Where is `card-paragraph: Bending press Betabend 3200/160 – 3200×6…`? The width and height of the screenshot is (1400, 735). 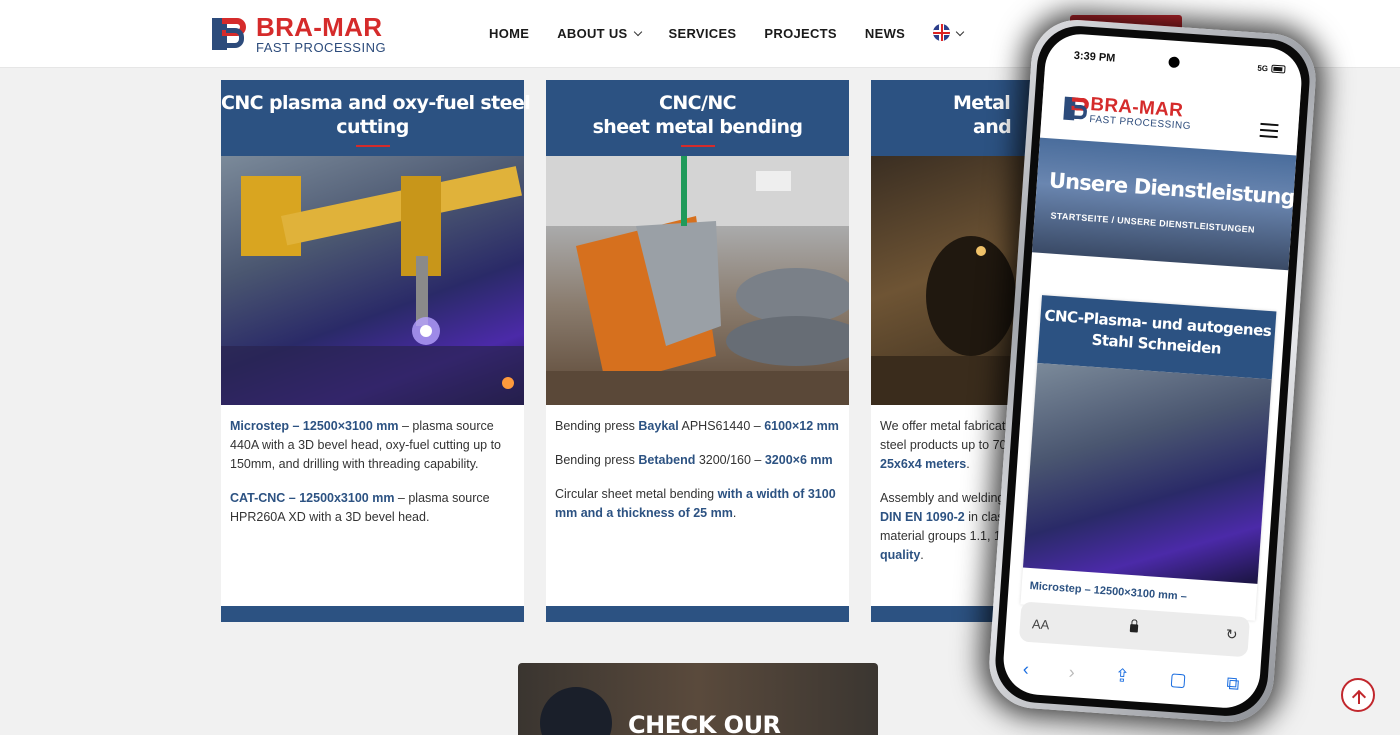 card-paragraph: Bending press Betabend 3200/160 – 3200×6… is located at coordinates (694, 460).